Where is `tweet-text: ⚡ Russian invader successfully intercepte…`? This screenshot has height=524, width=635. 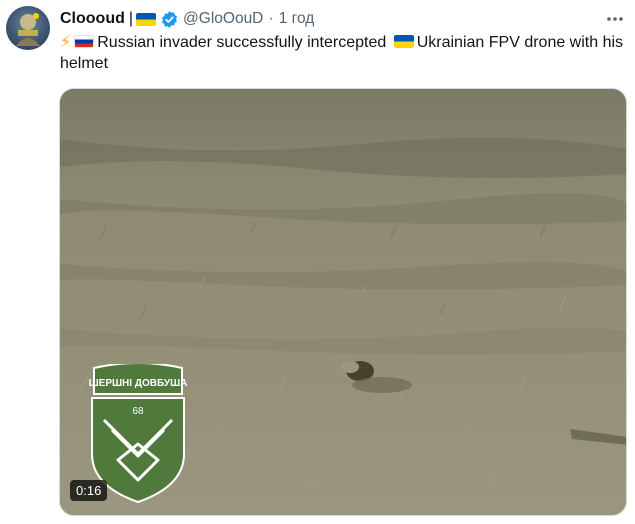 tweet-text: ⚡ Russian invader successfully intercepte… is located at coordinates (344, 53).